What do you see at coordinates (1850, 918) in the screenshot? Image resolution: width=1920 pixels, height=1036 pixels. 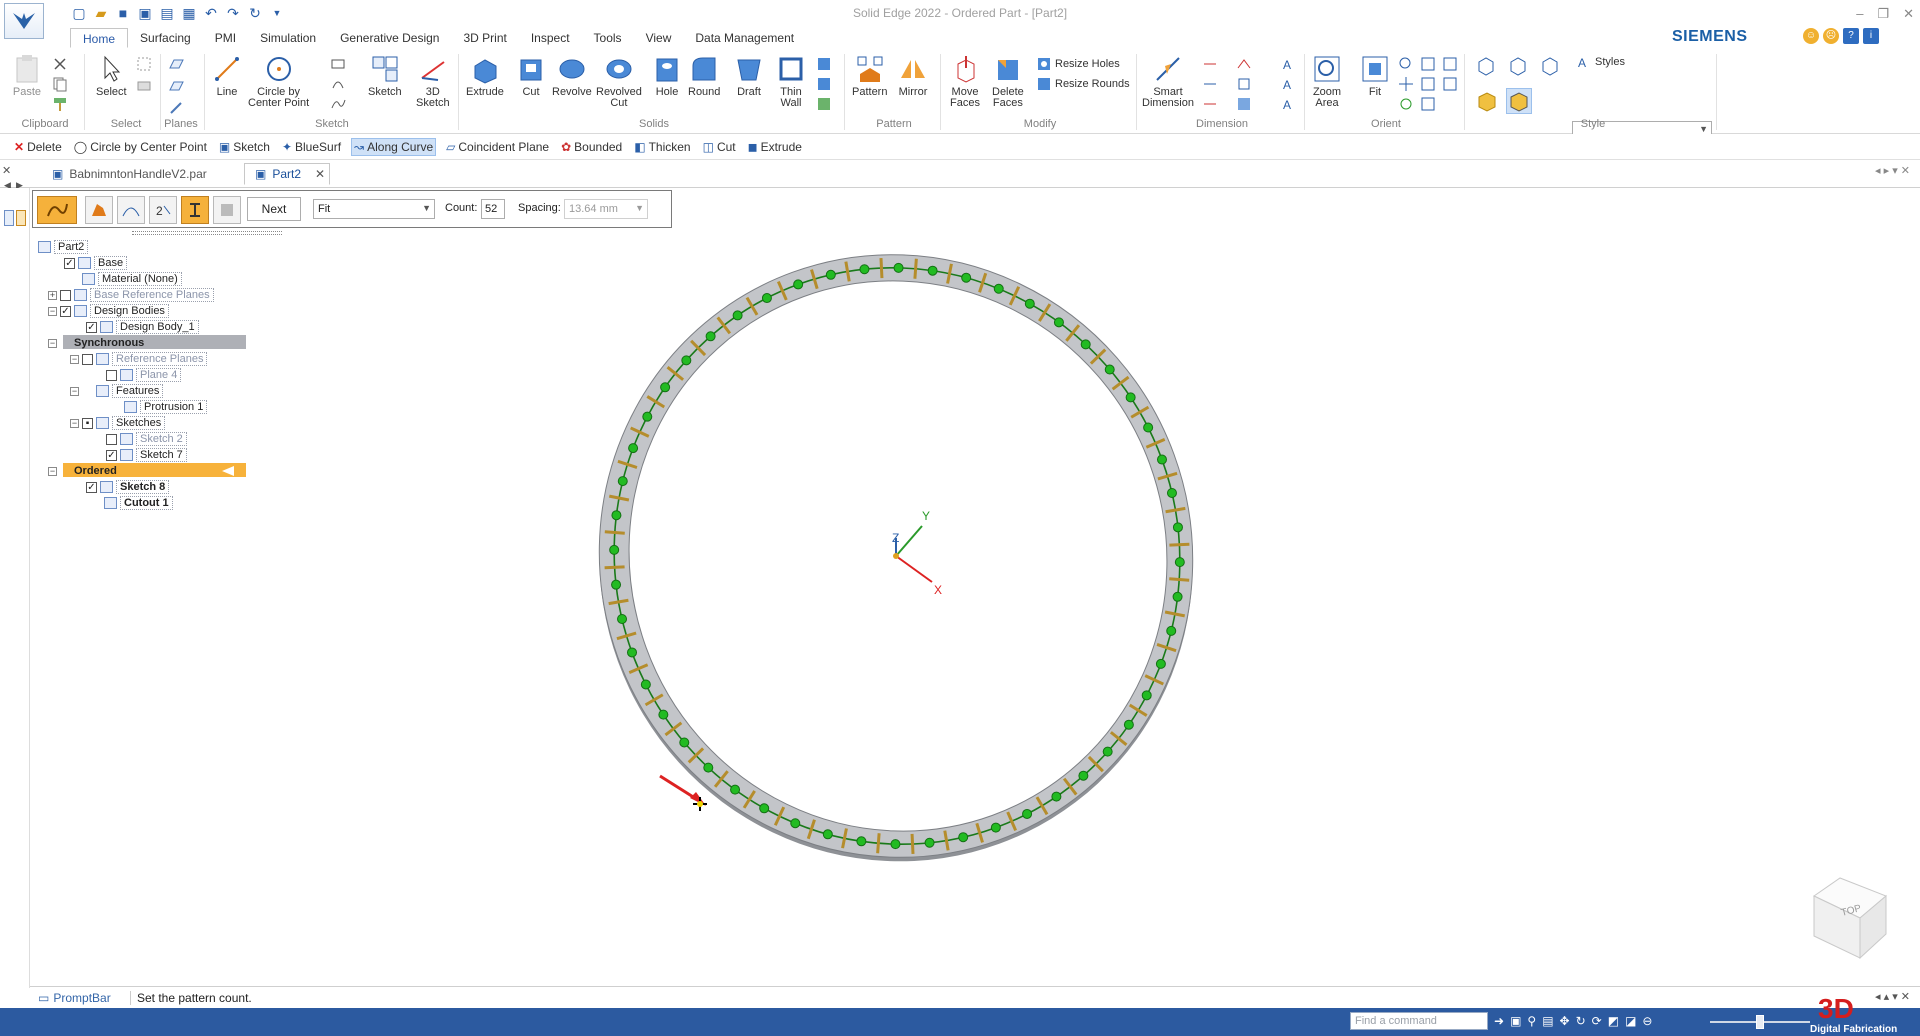 I see `view-cube-icon: TOP` at bounding box center [1850, 918].